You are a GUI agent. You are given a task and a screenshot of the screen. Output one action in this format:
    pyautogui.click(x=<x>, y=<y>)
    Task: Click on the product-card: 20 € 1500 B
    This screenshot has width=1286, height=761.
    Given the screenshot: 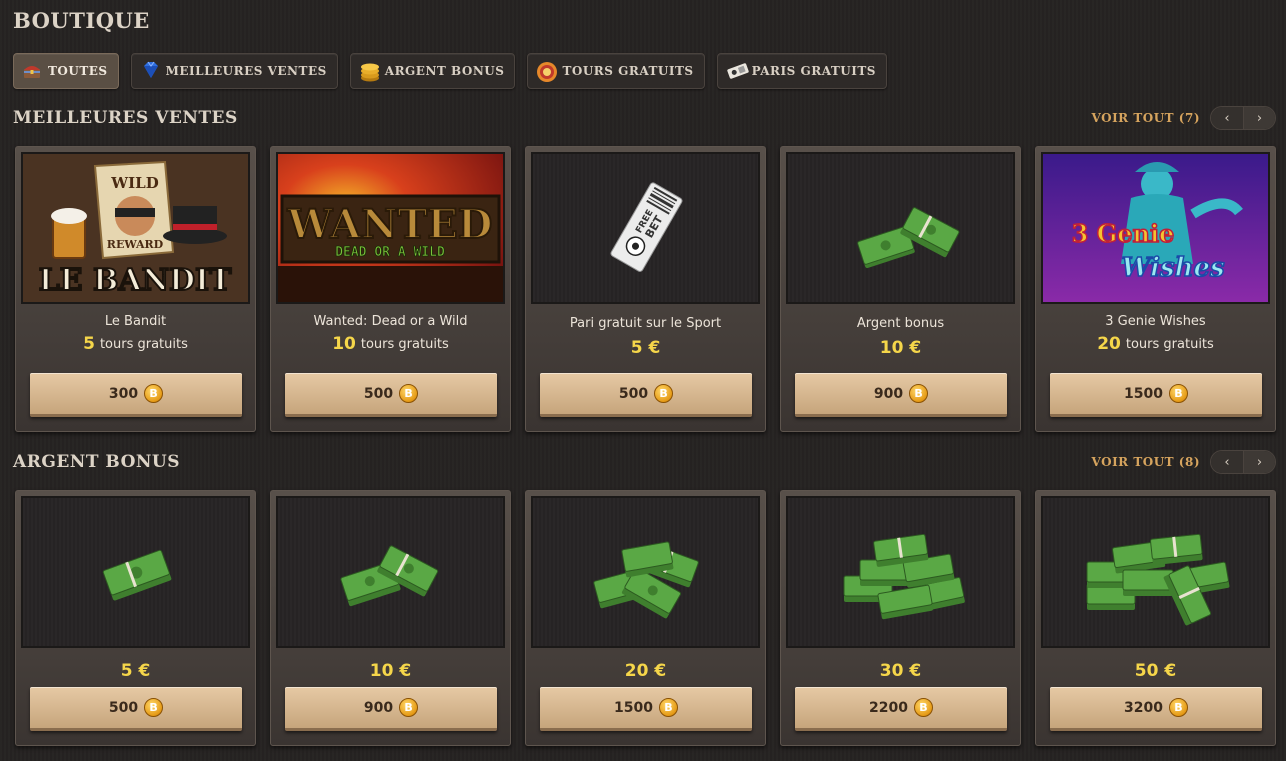 What is the action you would take?
    pyautogui.click(x=645, y=618)
    